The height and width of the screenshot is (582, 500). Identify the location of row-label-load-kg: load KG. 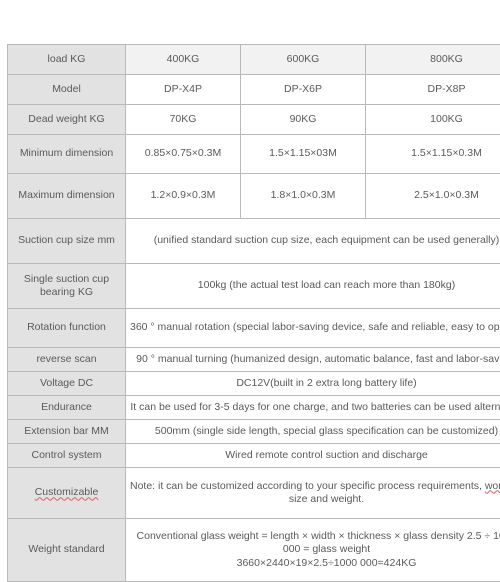
(67, 60).